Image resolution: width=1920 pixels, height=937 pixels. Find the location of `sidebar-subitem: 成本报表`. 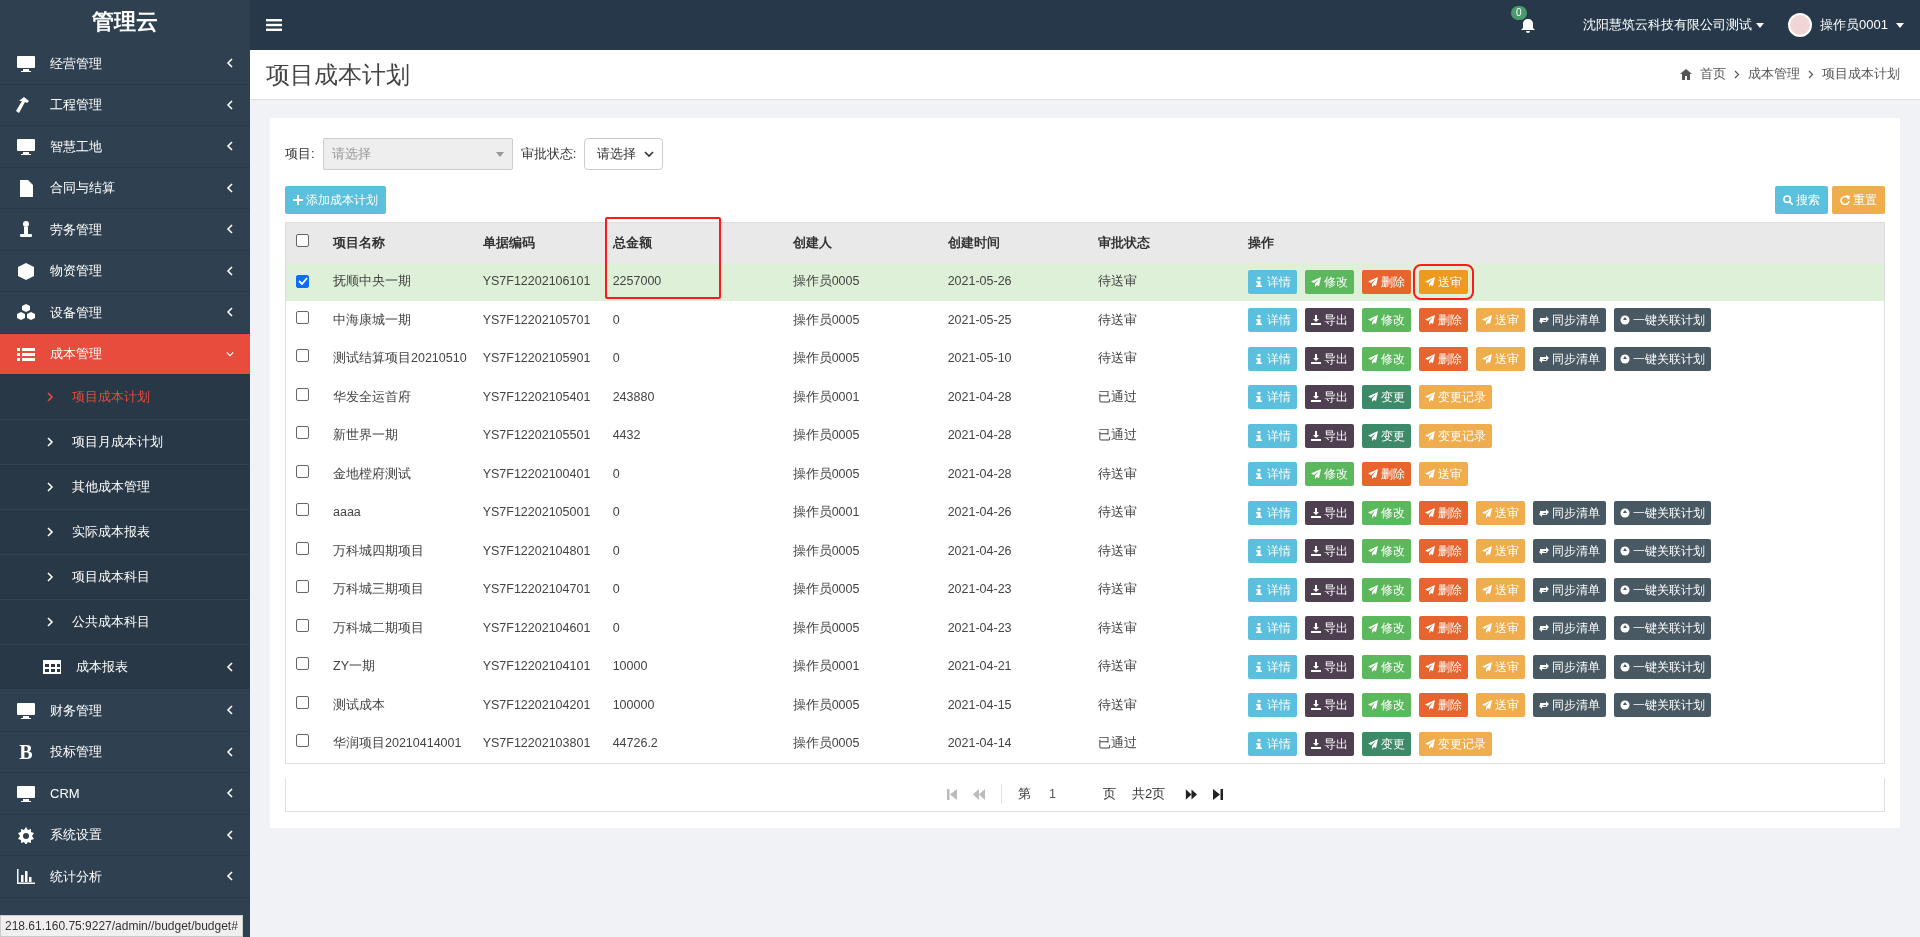

sidebar-subitem: 成本报表 is located at coordinates (125, 667).